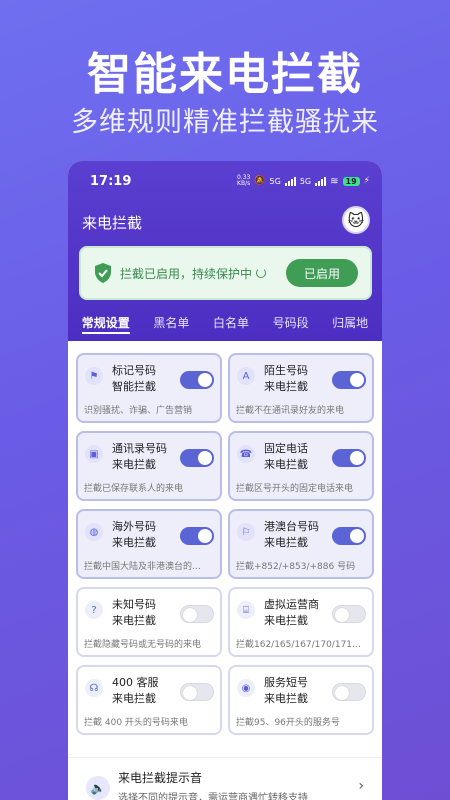 This screenshot has width=450, height=800. I want to click on rule-title: 标记号码 智能拦截, so click(134, 378).